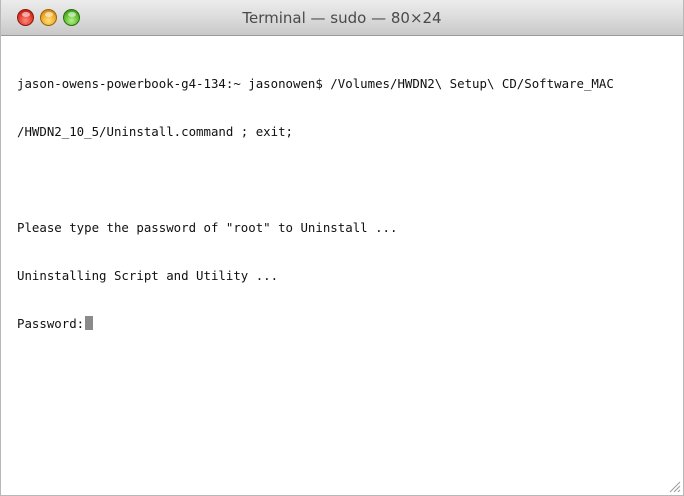 The width and height of the screenshot is (684, 496). I want to click on terminal-line-command-continued: /HWDN2_10_5/Uninstall.command ; exit;, so click(155, 131).